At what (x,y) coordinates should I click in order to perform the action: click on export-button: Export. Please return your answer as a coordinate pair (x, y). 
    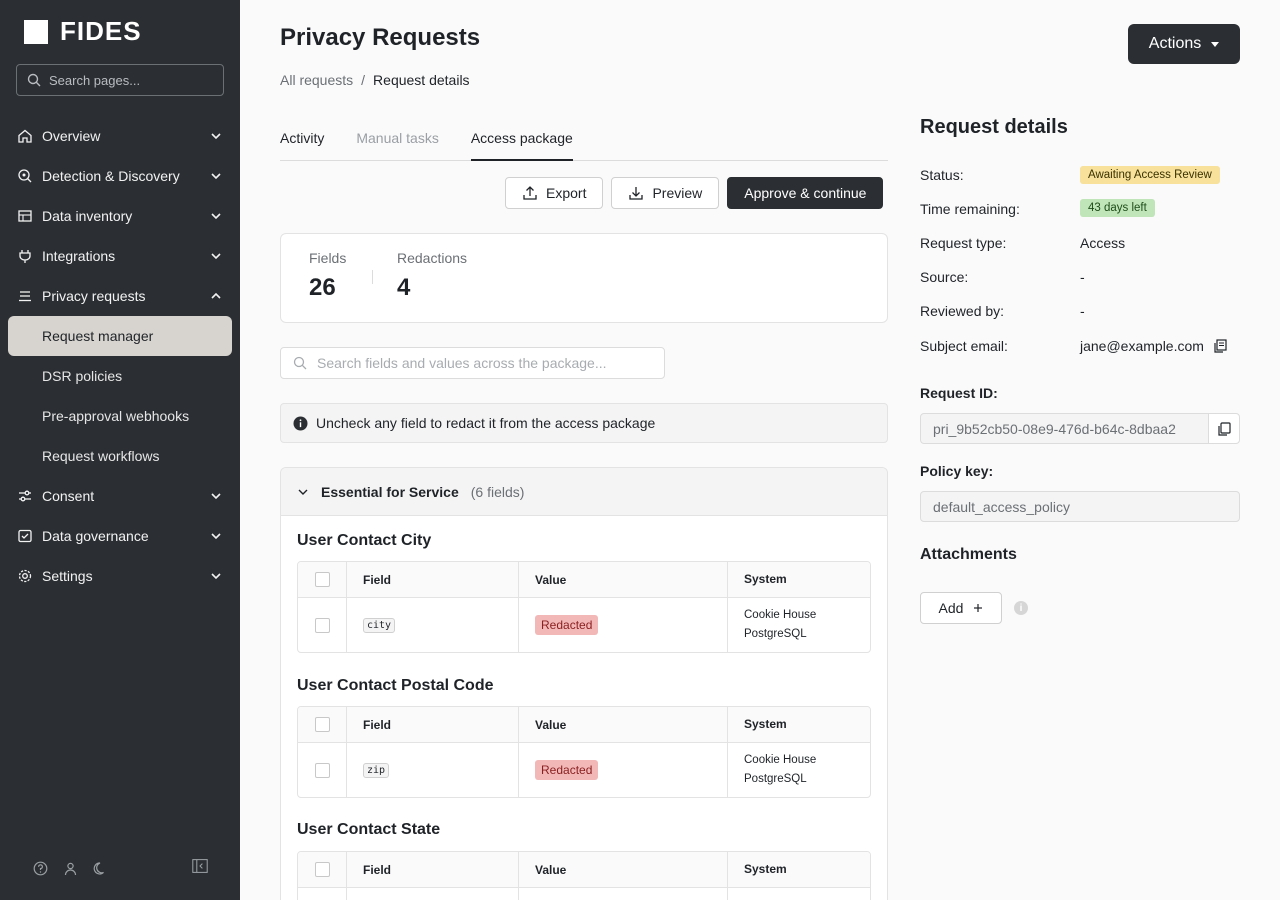
    Looking at the image, I should click on (554, 193).